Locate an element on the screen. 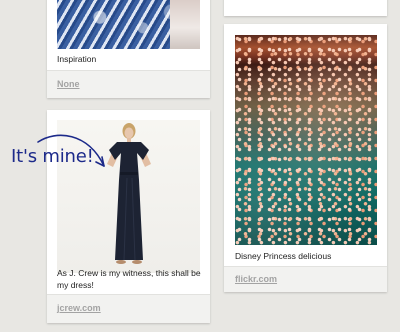 This screenshot has width=400, height=332. pin-footer: flickr.com is located at coordinates (305, 279).